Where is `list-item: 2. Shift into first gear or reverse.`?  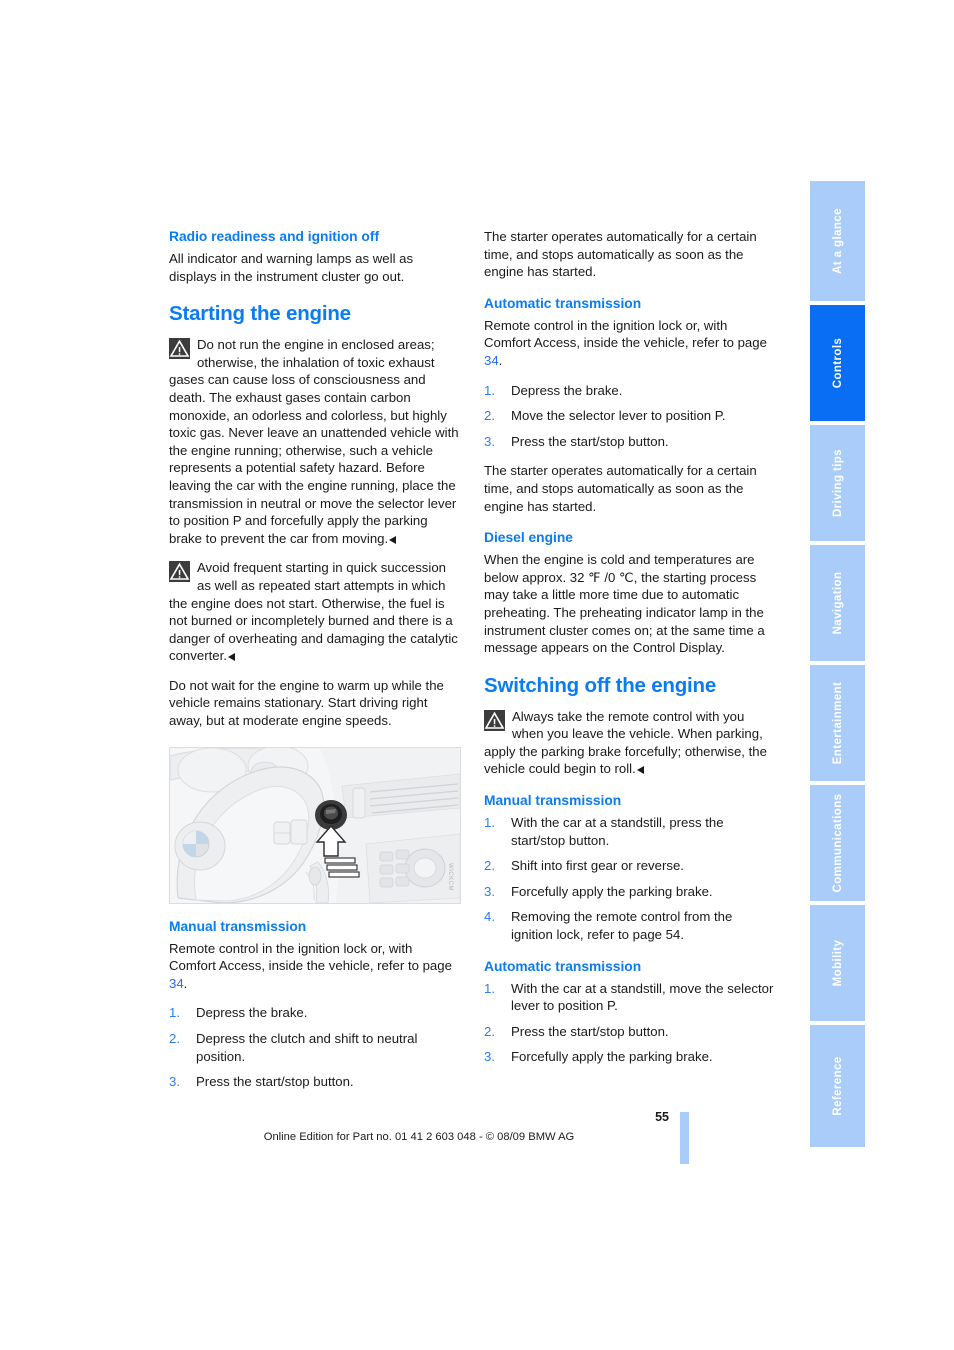
list-item: 2. Shift into first gear or reverse. is located at coordinates (629, 866).